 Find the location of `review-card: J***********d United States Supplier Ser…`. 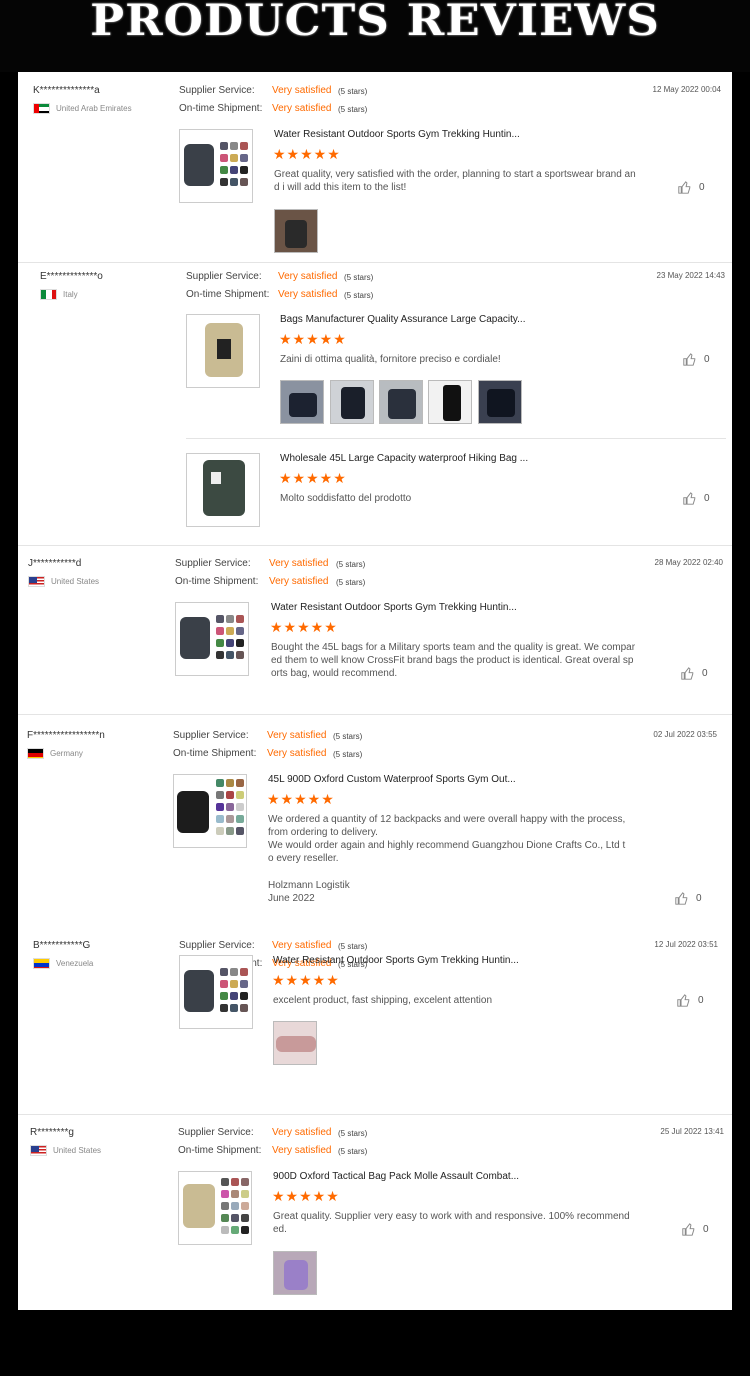

review-card: J***********d United States Supplier Ser… is located at coordinates (375, 630).